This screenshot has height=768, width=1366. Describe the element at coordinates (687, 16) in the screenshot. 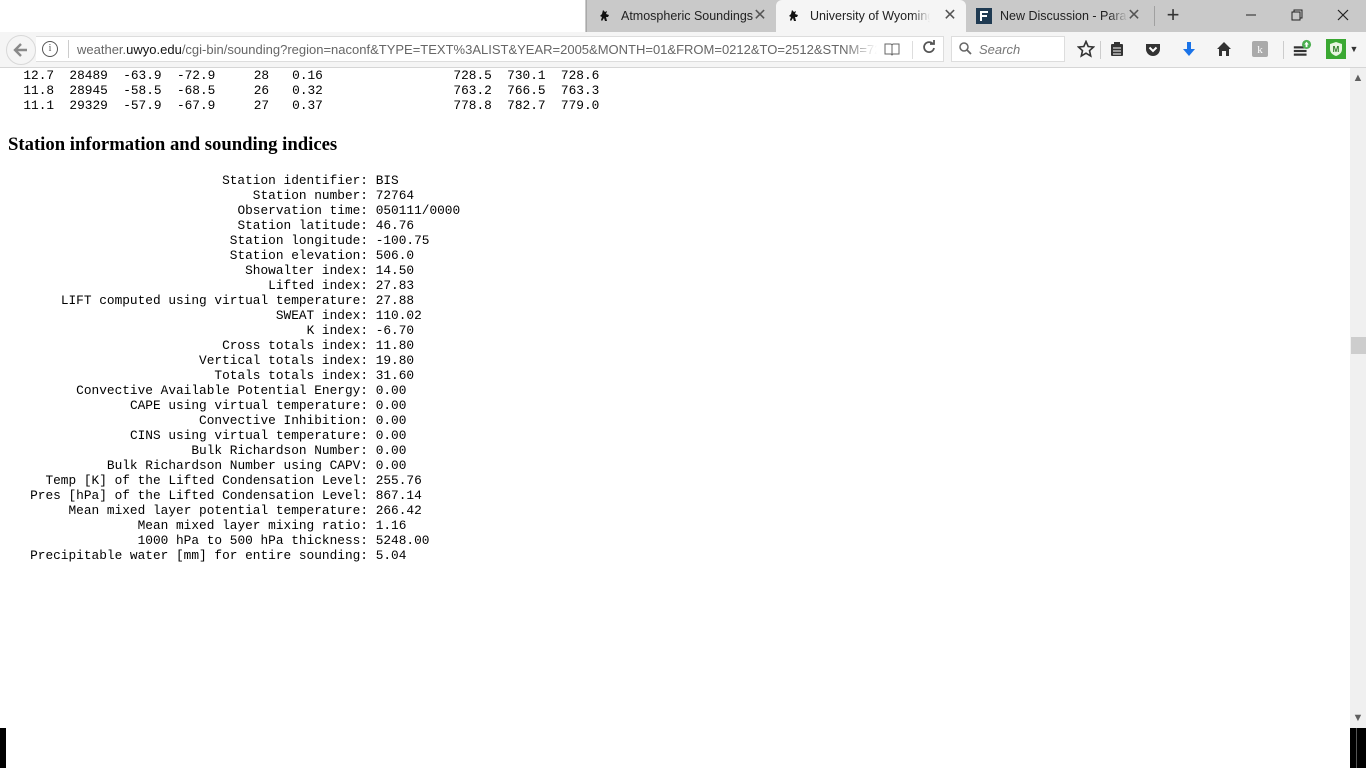

I see `tab-title: Atmospheric Soundings` at that location.